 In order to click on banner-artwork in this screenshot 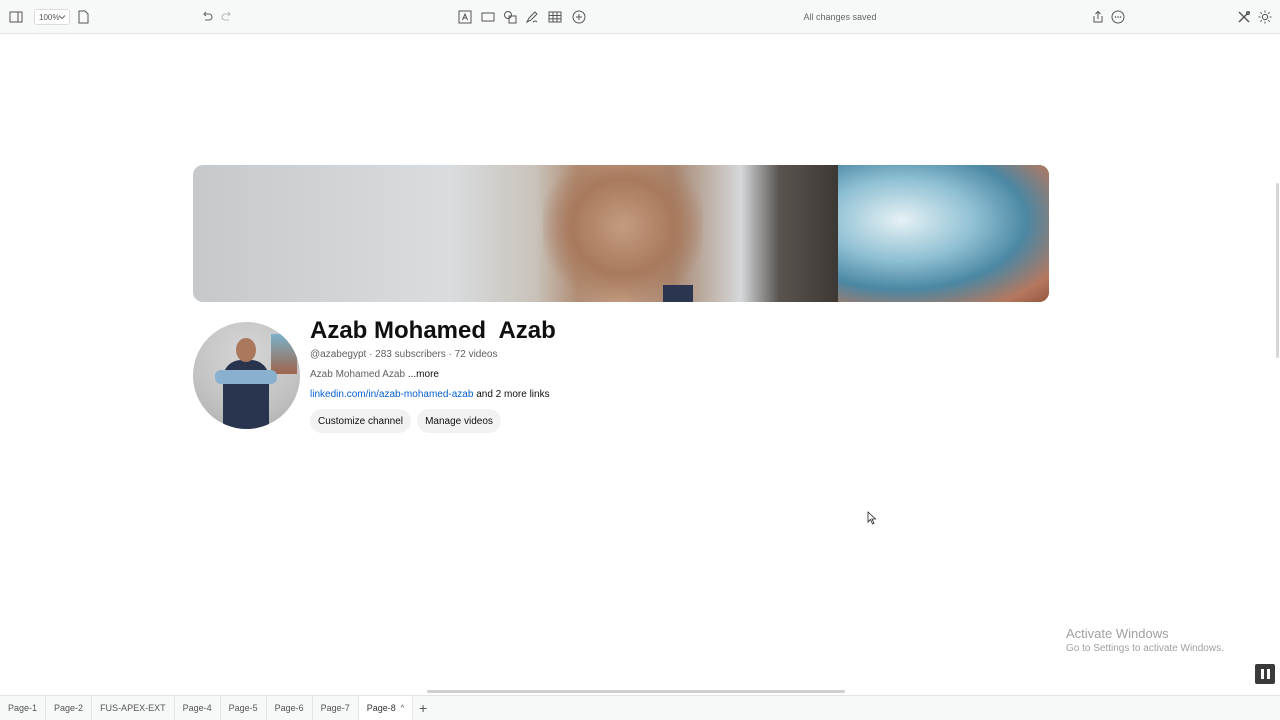, I will do `click(943, 233)`.